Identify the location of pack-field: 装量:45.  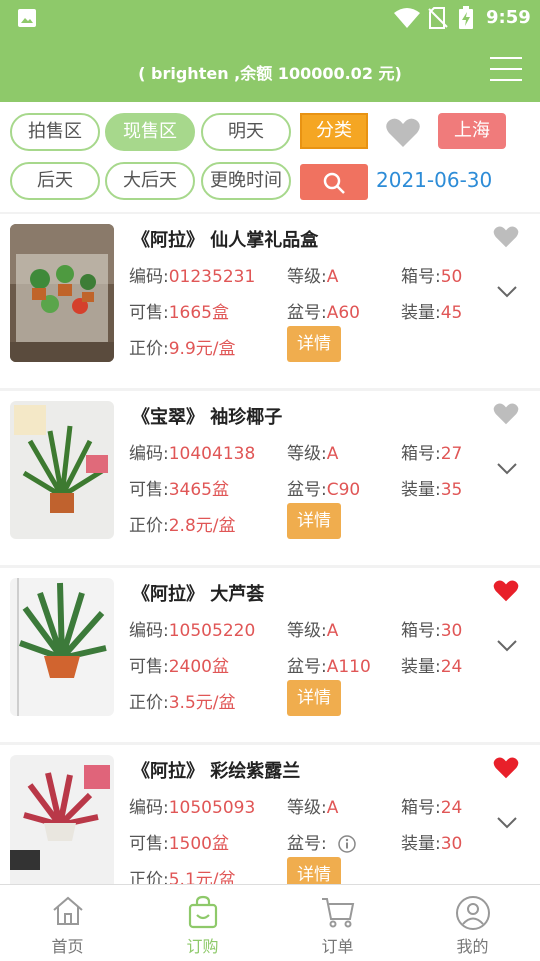
(431, 310).